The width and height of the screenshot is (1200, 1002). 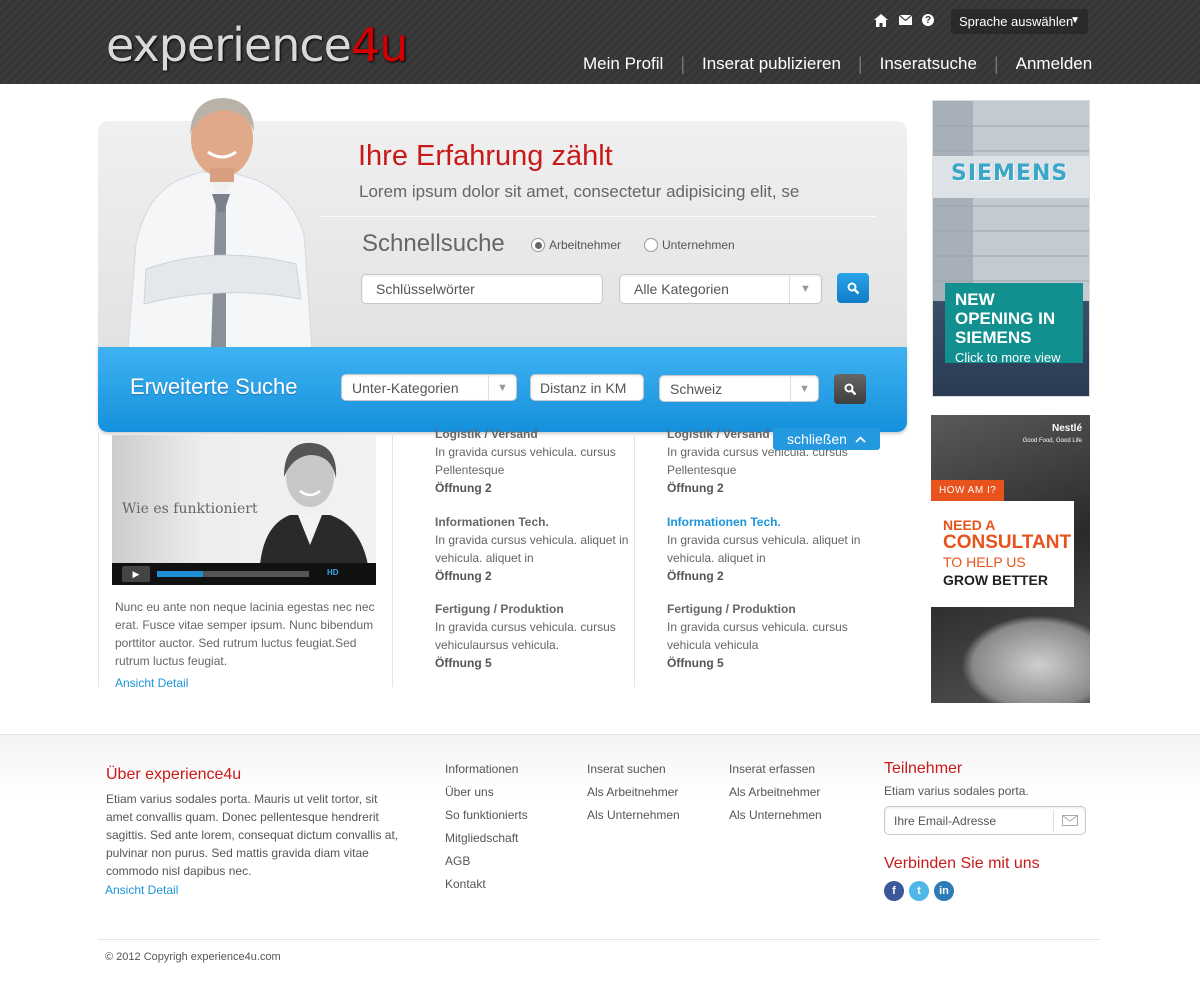 What do you see at coordinates (853, 288) in the screenshot?
I see `quick-search-button` at bounding box center [853, 288].